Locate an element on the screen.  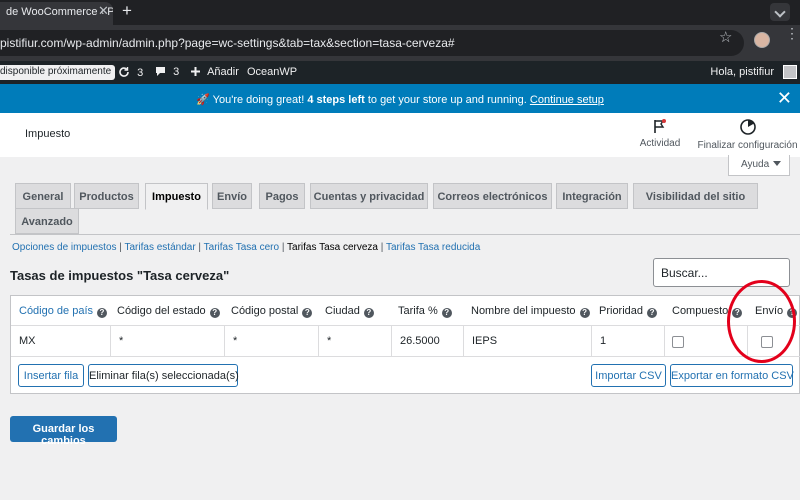
tab-integracion: Integración is located at coordinates (592, 196).